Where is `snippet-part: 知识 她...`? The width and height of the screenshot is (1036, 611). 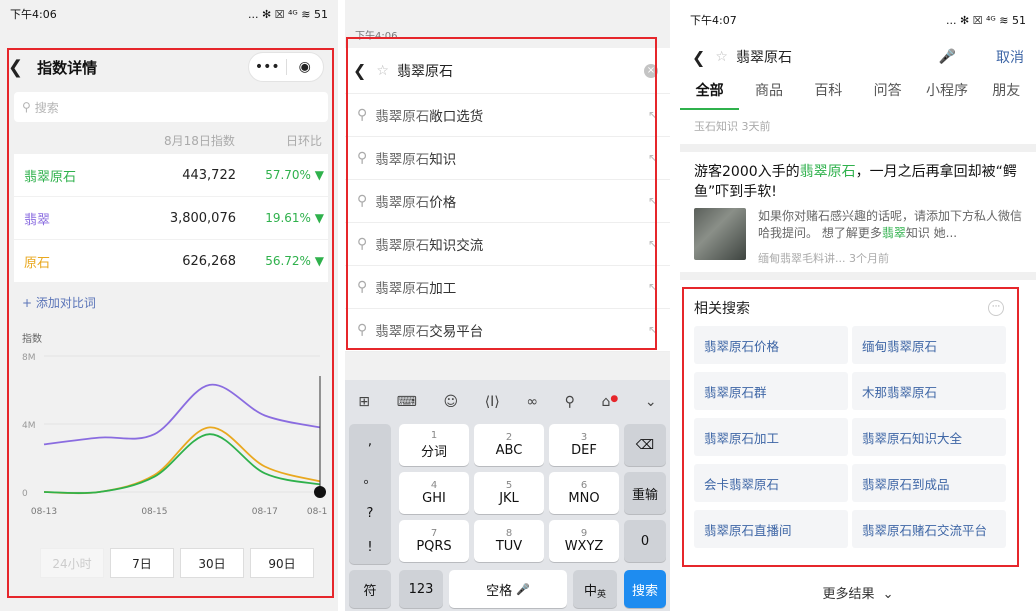 snippet-part: 知识 她... is located at coordinates (931, 233).